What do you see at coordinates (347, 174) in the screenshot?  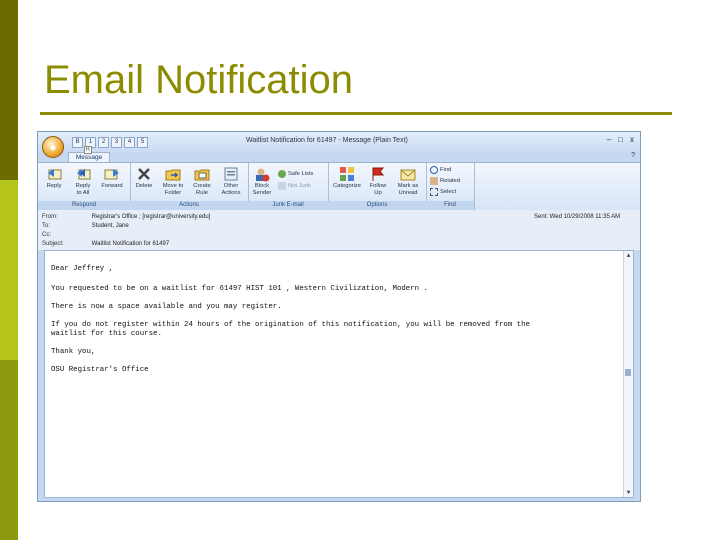 I see `categorize-icon` at bounding box center [347, 174].